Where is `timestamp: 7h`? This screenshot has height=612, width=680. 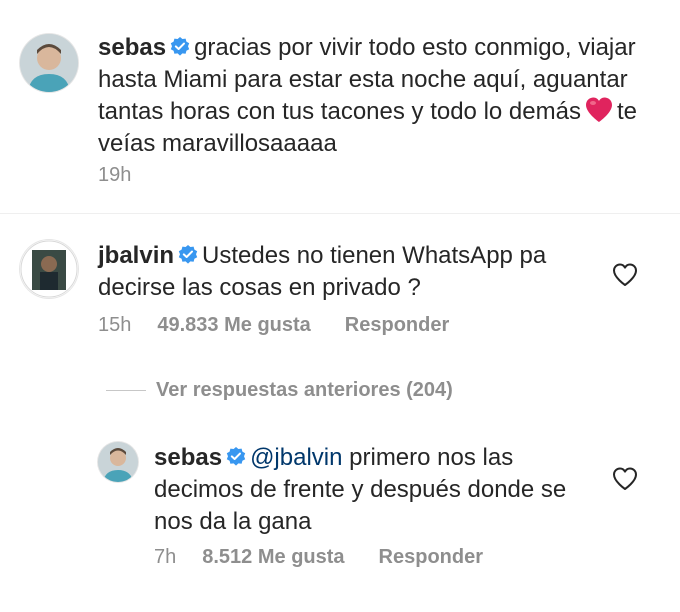
timestamp: 7h is located at coordinates (165, 557).